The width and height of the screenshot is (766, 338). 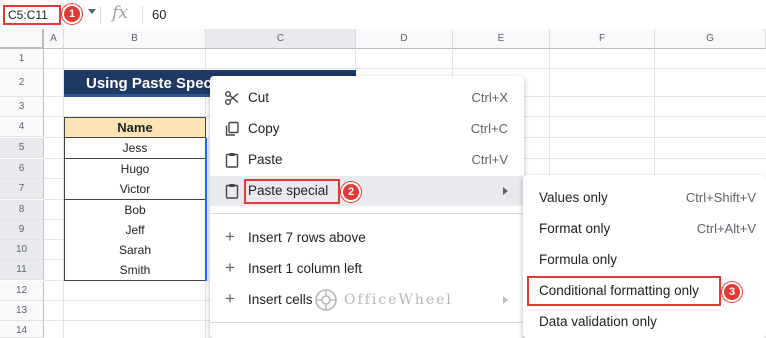 What do you see at coordinates (259, 97) in the screenshot?
I see `menu-item-label: Cut` at bounding box center [259, 97].